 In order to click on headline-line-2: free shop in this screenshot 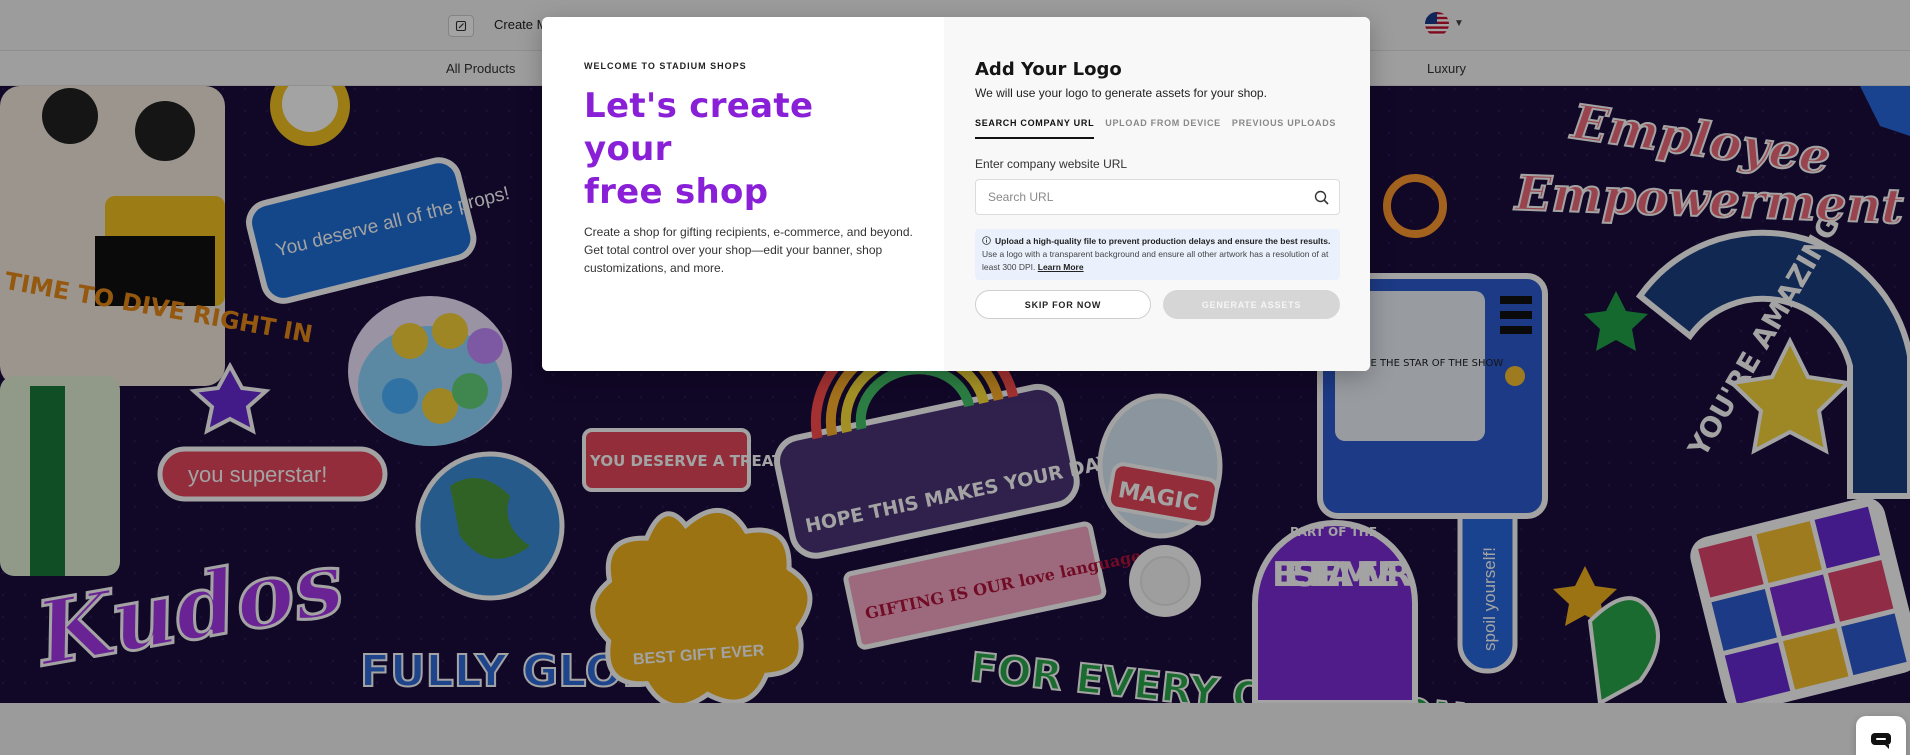, I will do `click(676, 192)`.